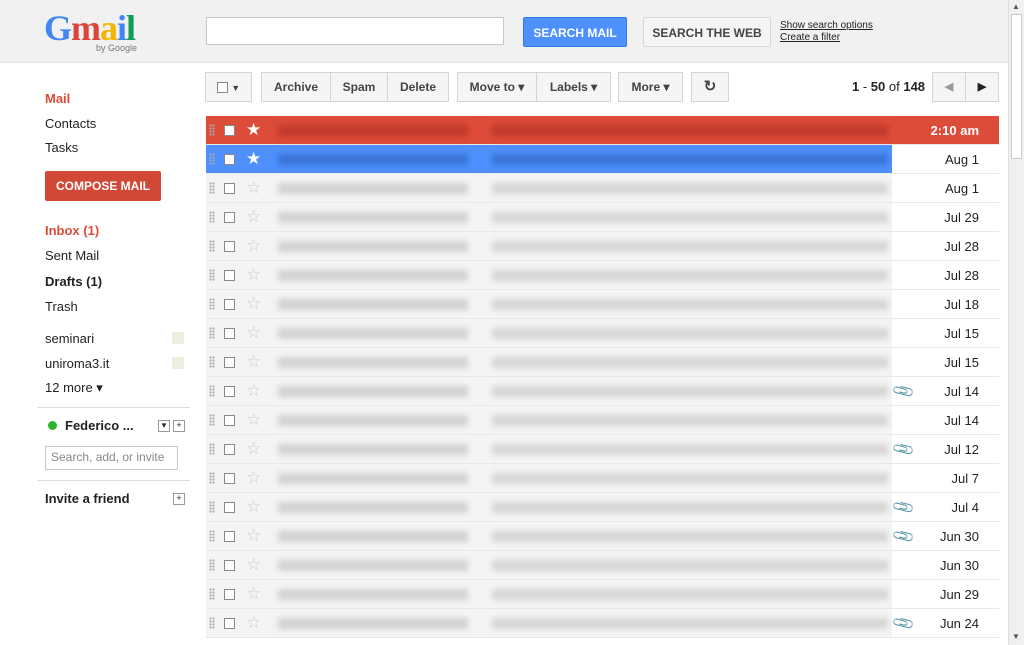  What do you see at coordinates (69, 338) in the screenshot?
I see `nav-label-seminari: seminari` at bounding box center [69, 338].